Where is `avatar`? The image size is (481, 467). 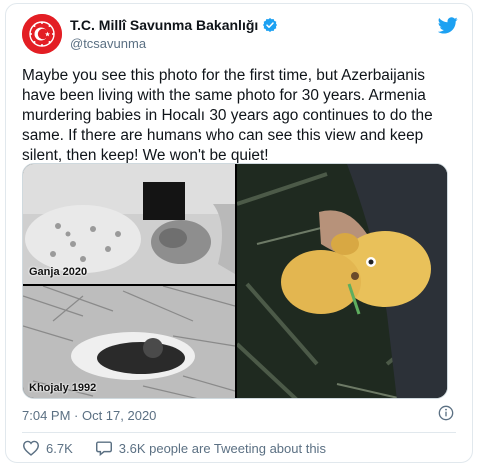 avatar is located at coordinates (42, 34).